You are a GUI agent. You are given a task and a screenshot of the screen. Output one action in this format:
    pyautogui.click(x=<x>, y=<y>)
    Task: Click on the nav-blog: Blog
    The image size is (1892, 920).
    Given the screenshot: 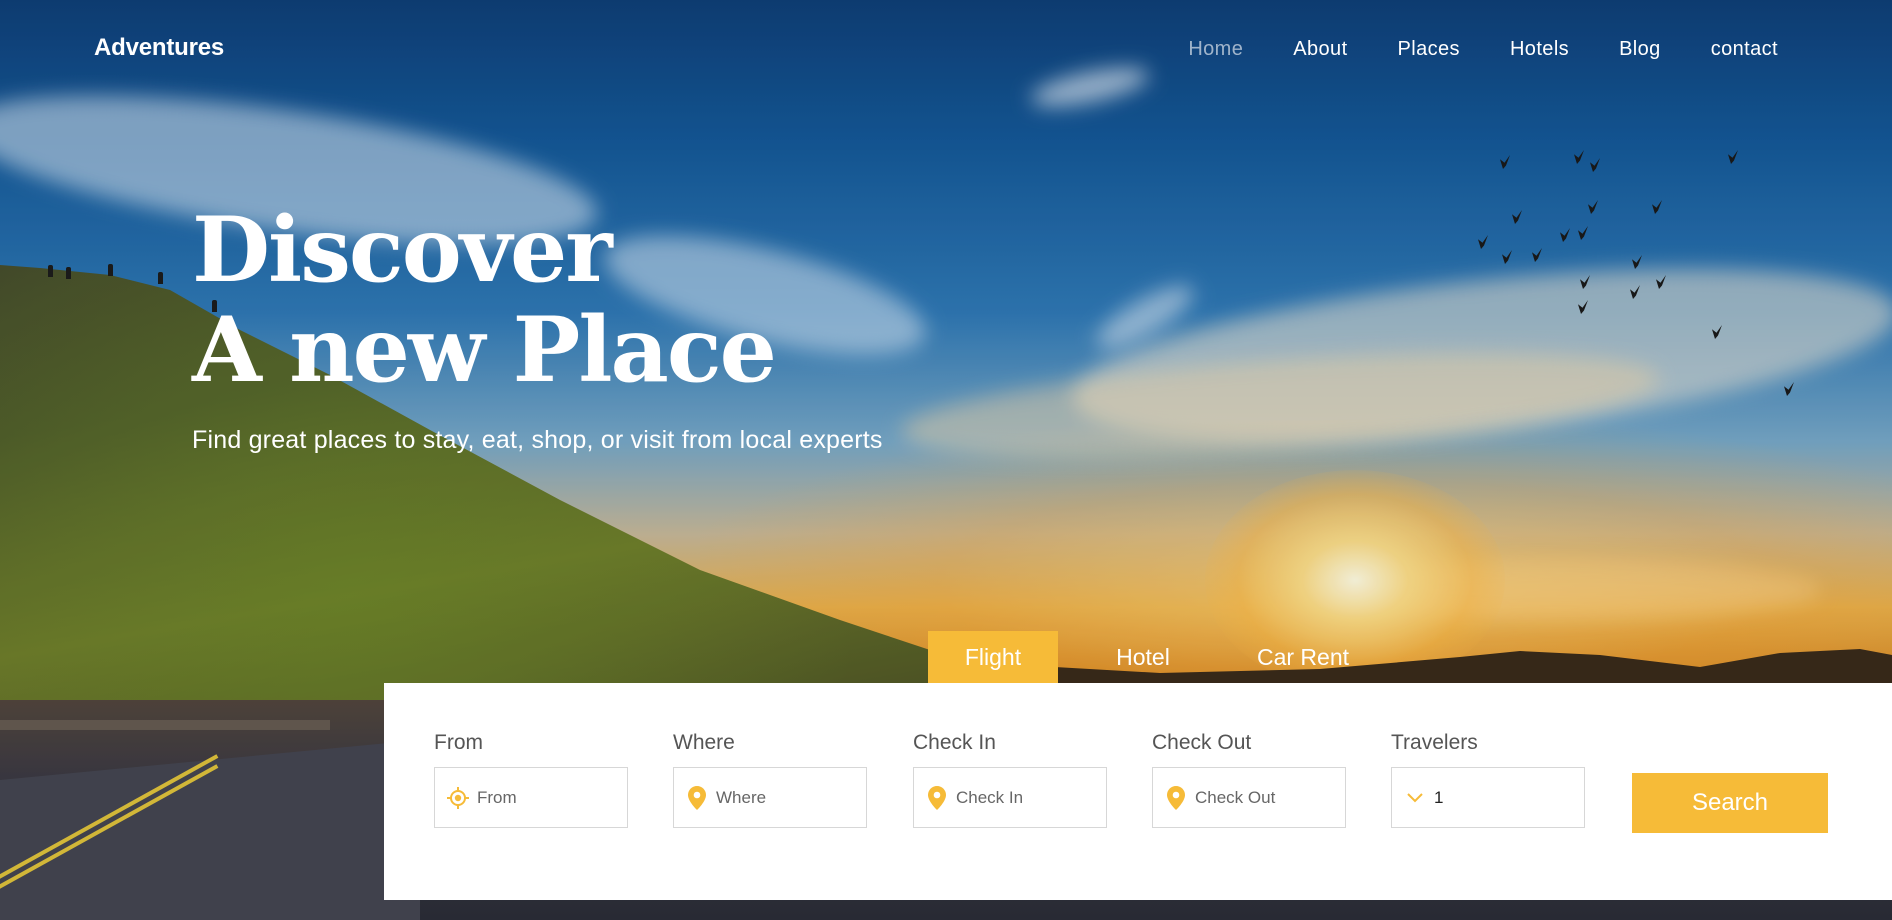 What is the action you would take?
    pyautogui.click(x=1640, y=49)
    